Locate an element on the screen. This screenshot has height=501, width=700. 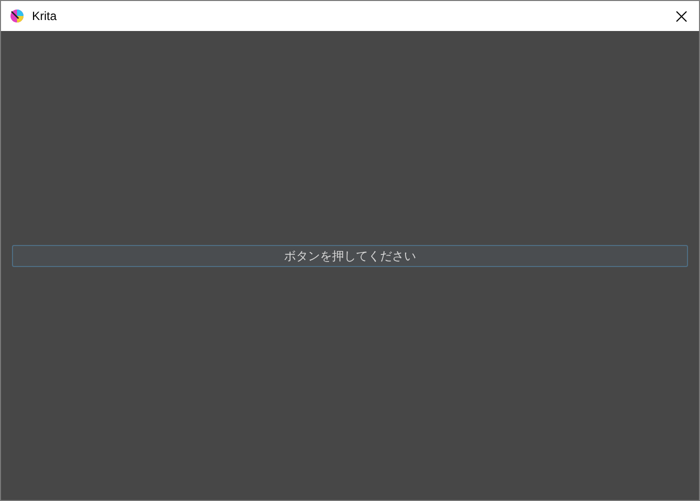
app-logo-icon is located at coordinates (17, 16).